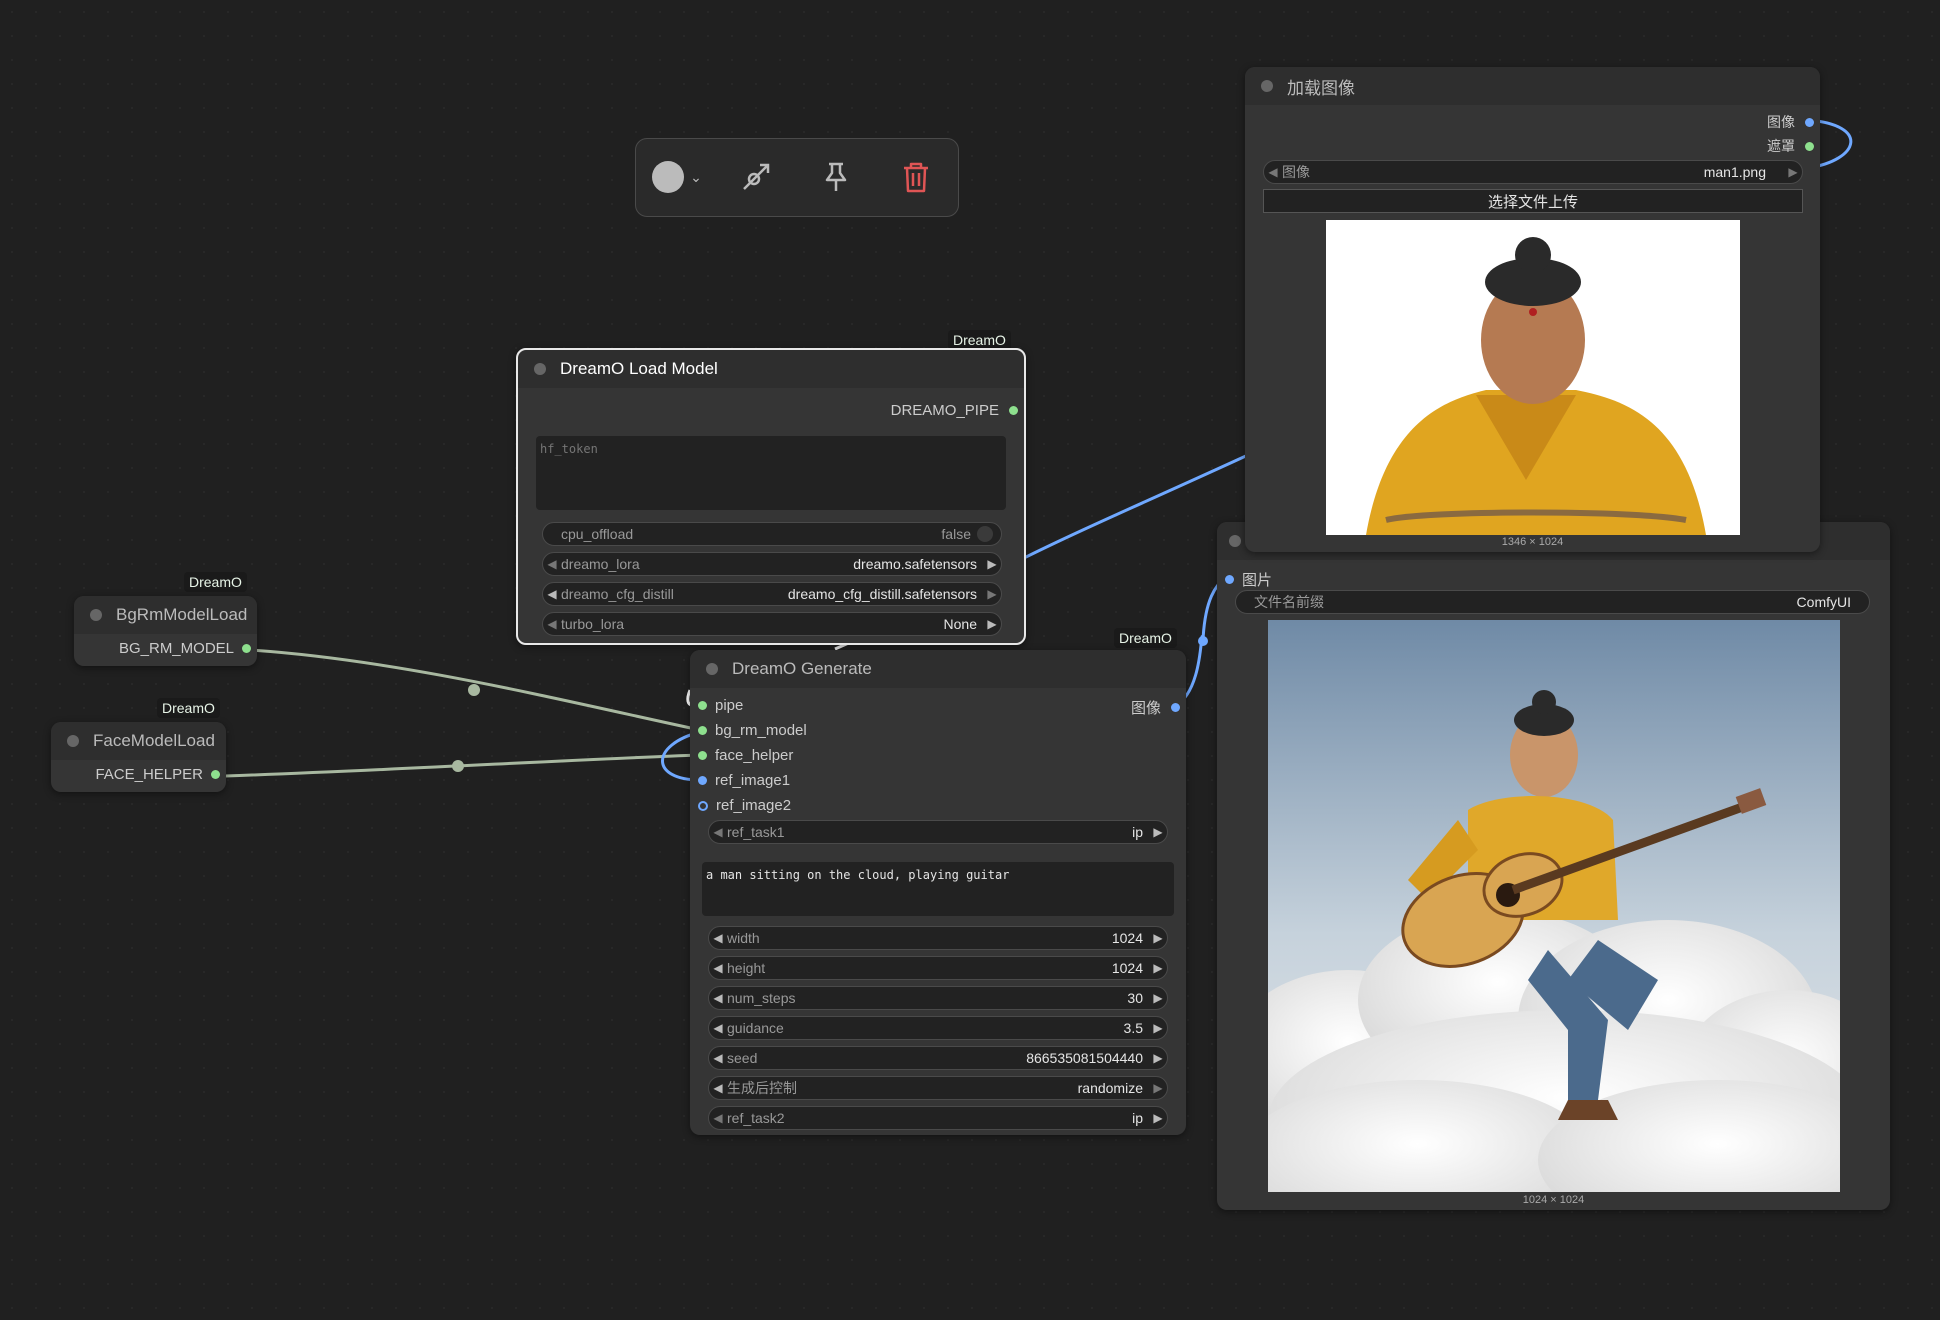  What do you see at coordinates (745, 755) in the screenshot?
I see `input-slot-face-helper: face_helper` at bounding box center [745, 755].